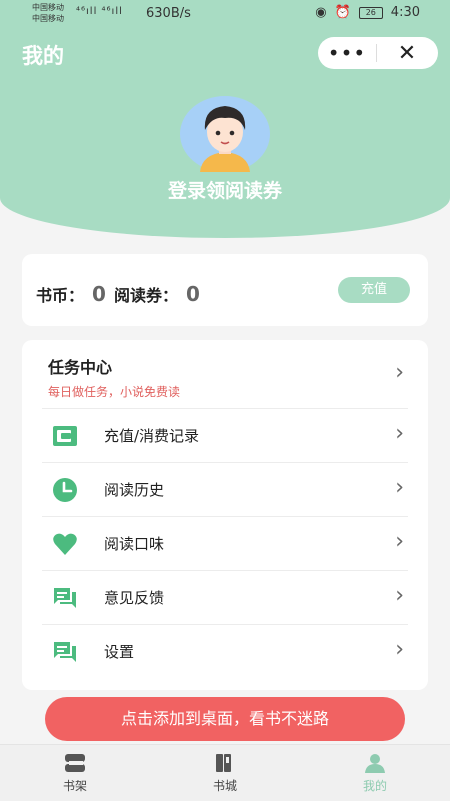 The image size is (450, 801). I want to click on avatar, so click(225, 134).